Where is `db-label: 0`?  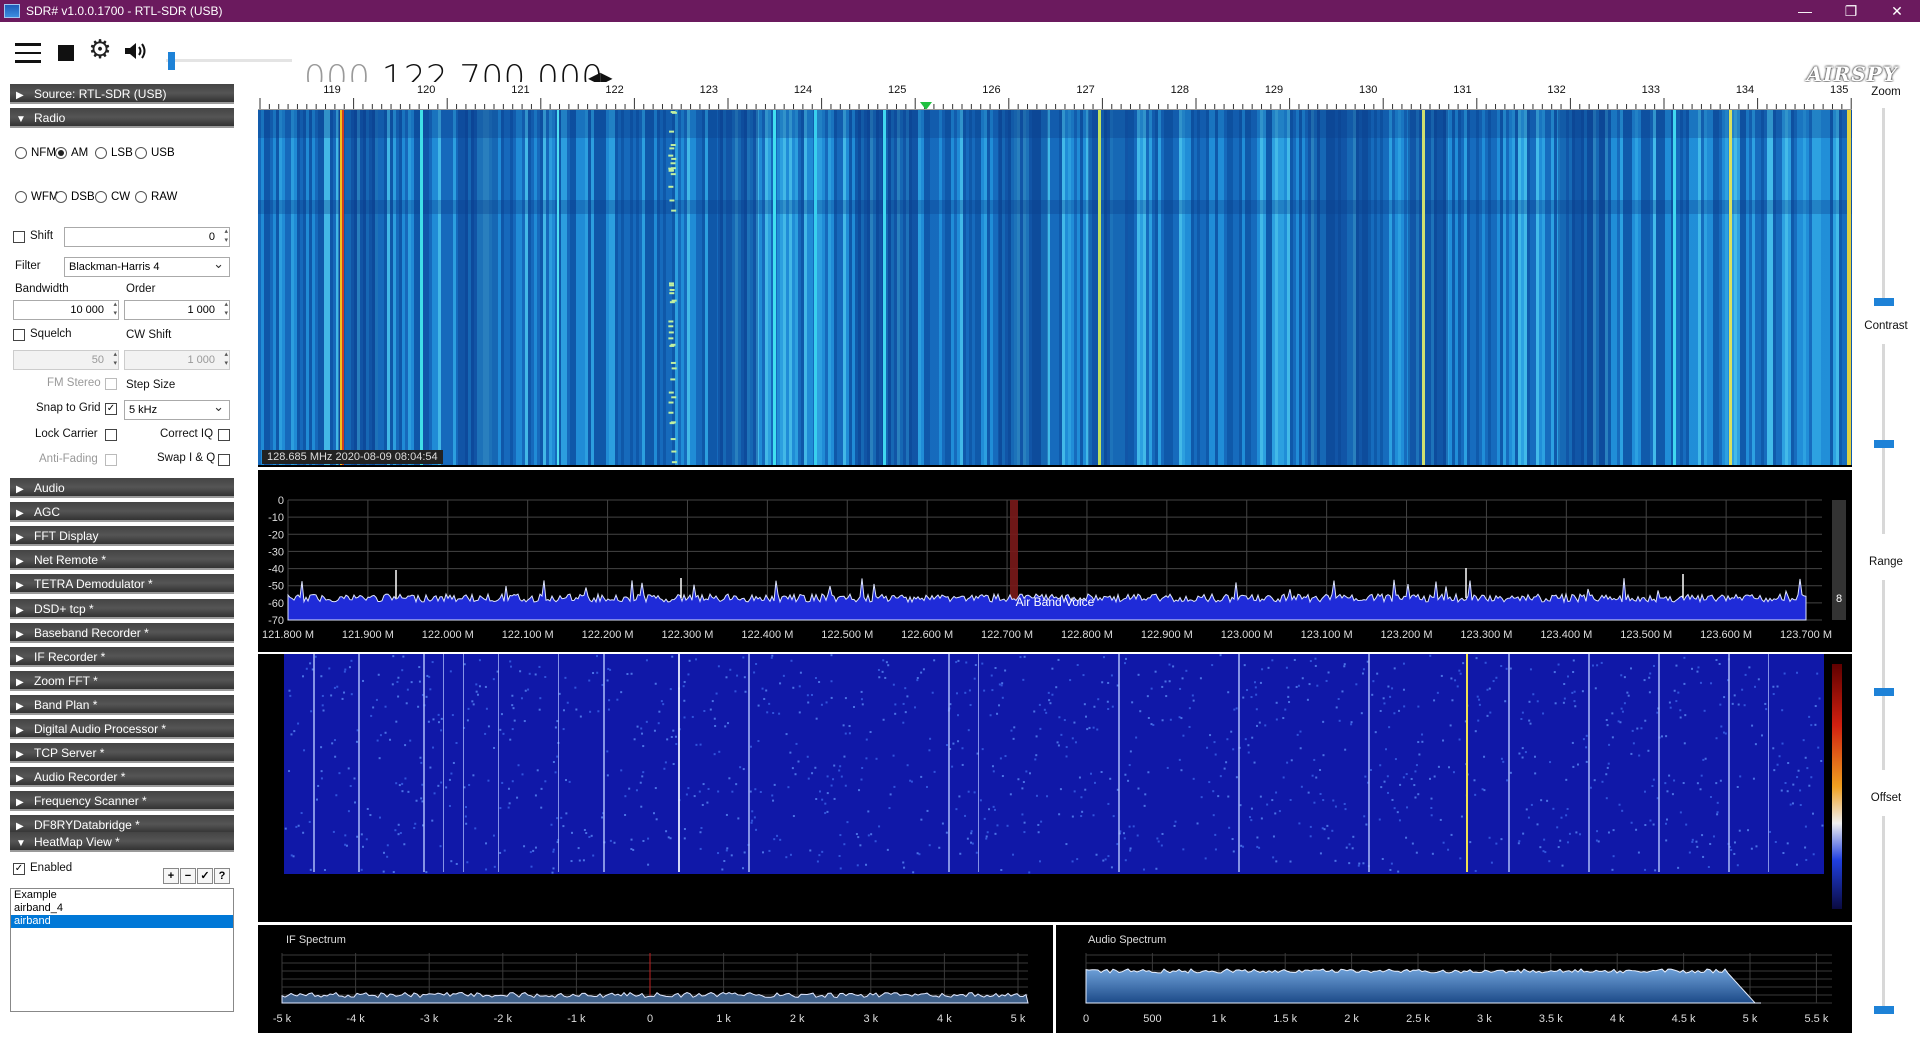
db-label: 0 is located at coordinates (281, 501).